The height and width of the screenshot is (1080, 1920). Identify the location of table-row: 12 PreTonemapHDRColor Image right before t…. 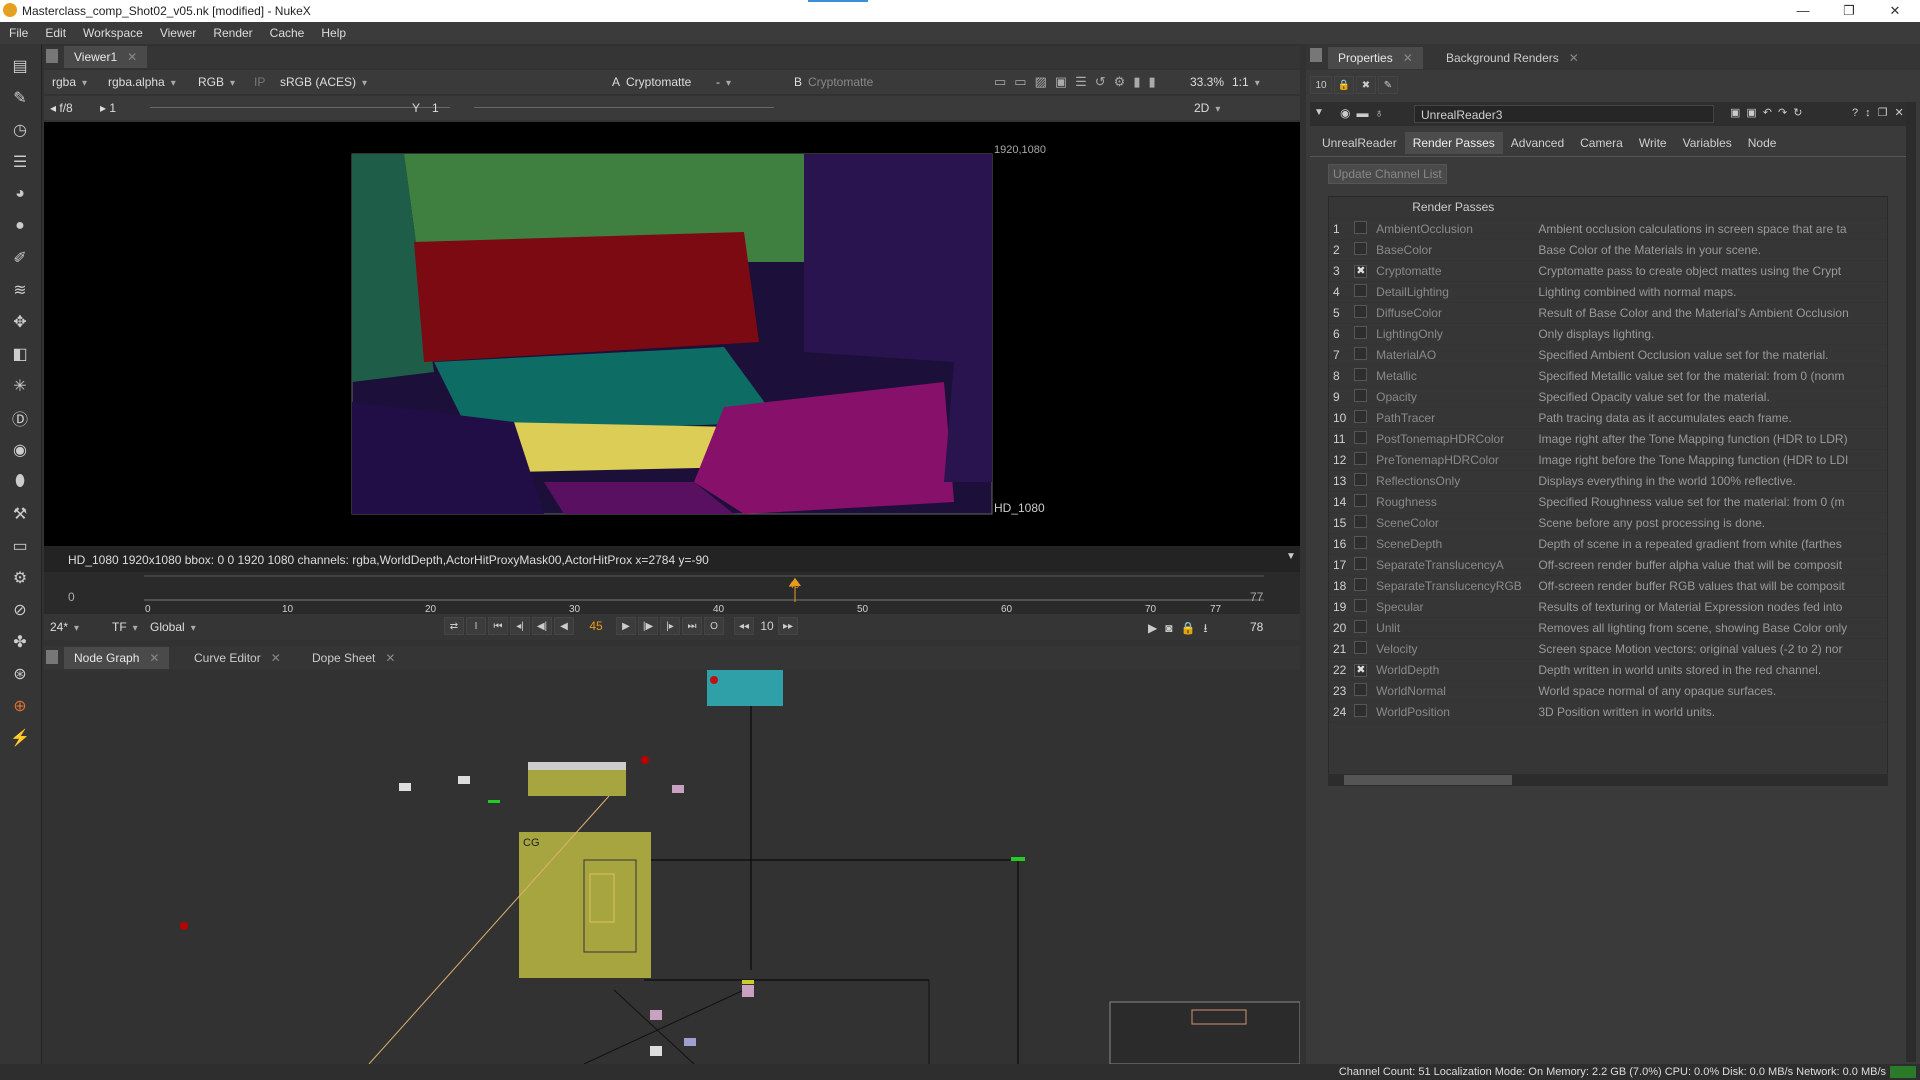
(1608, 460).